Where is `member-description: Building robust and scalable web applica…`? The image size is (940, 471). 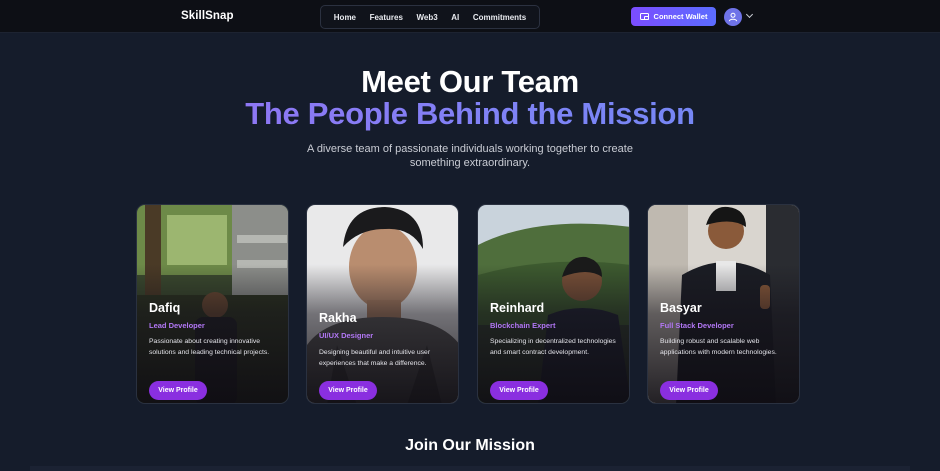 member-description: Building robust and scalable web applica… is located at coordinates (718, 347).